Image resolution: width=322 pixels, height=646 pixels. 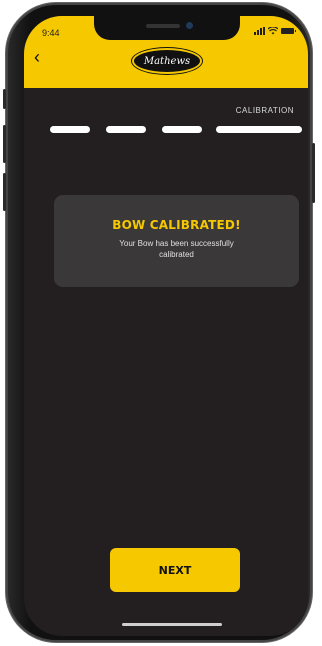 What do you see at coordinates (189, 25) in the screenshot?
I see `front-camera` at bounding box center [189, 25].